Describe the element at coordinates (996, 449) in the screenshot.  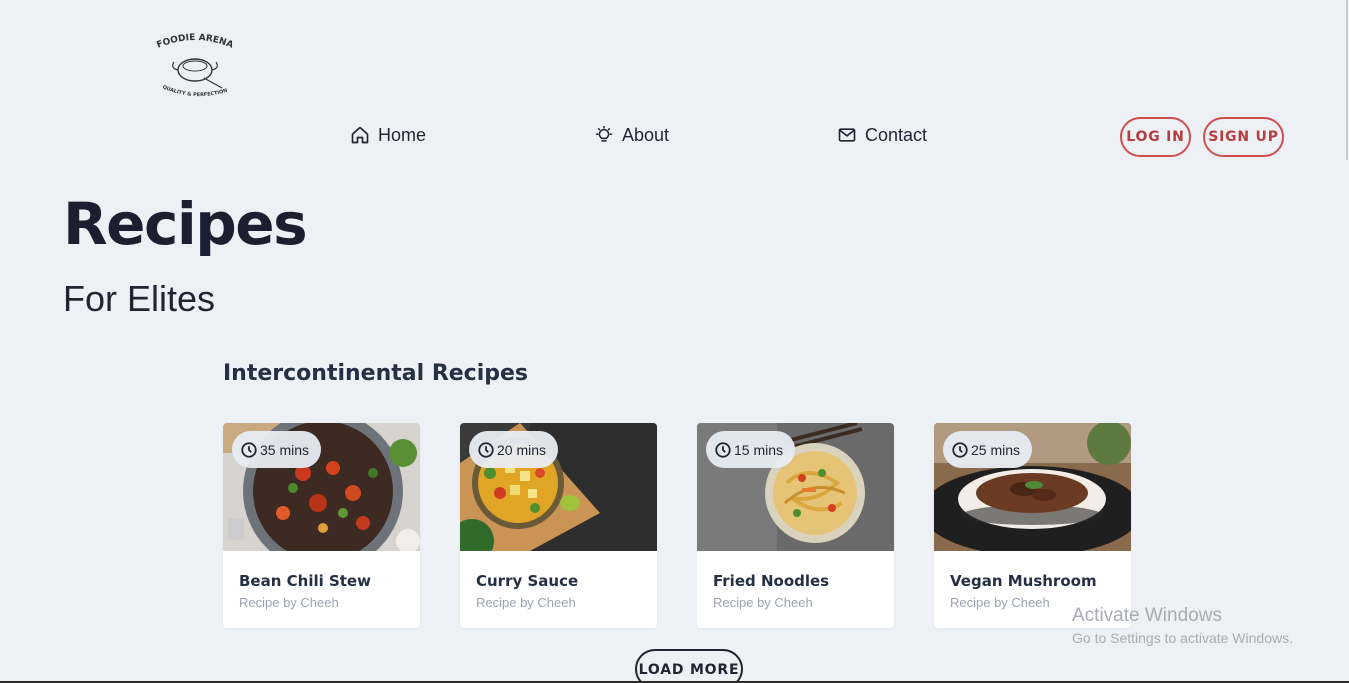
I see `cook-time: 25 mins` at that location.